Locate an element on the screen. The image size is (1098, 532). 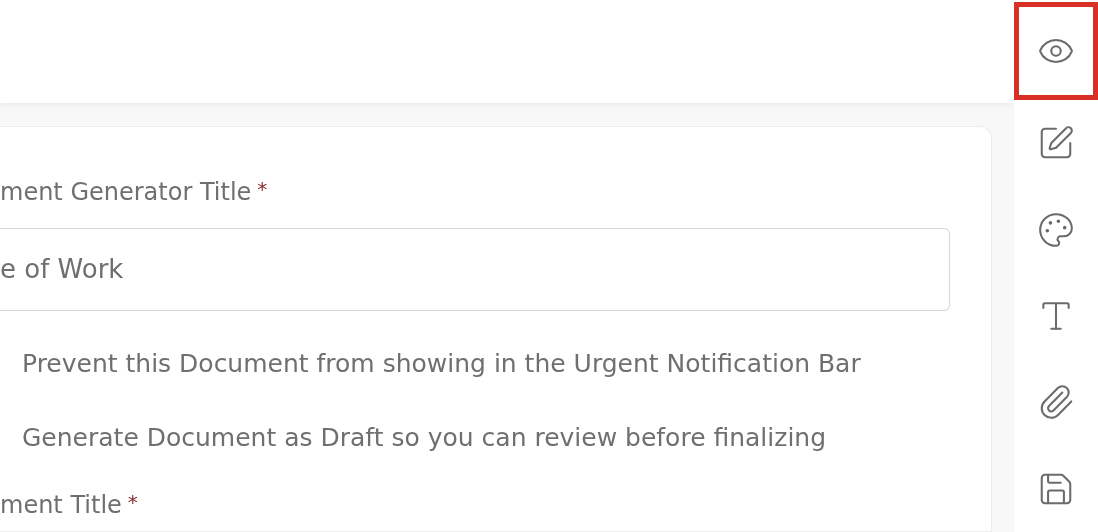
palette-icon is located at coordinates (1056, 229).